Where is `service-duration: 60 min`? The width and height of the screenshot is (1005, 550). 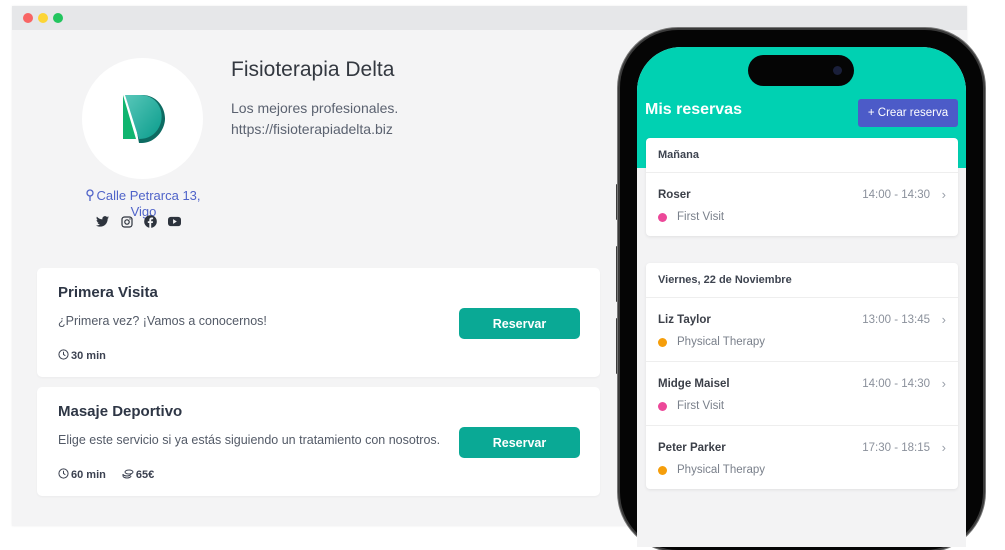 service-duration: 60 min is located at coordinates (88, 475).